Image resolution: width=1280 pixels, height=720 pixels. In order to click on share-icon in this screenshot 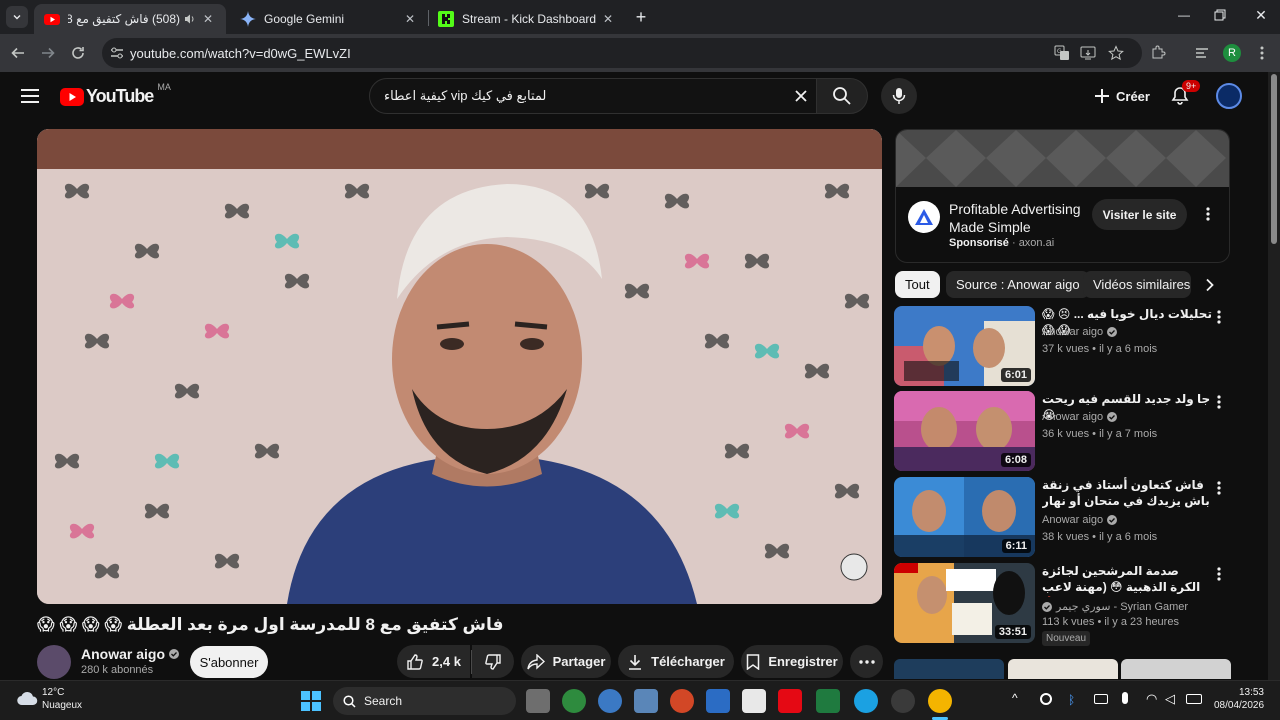, I will do `click(535, 661)`.